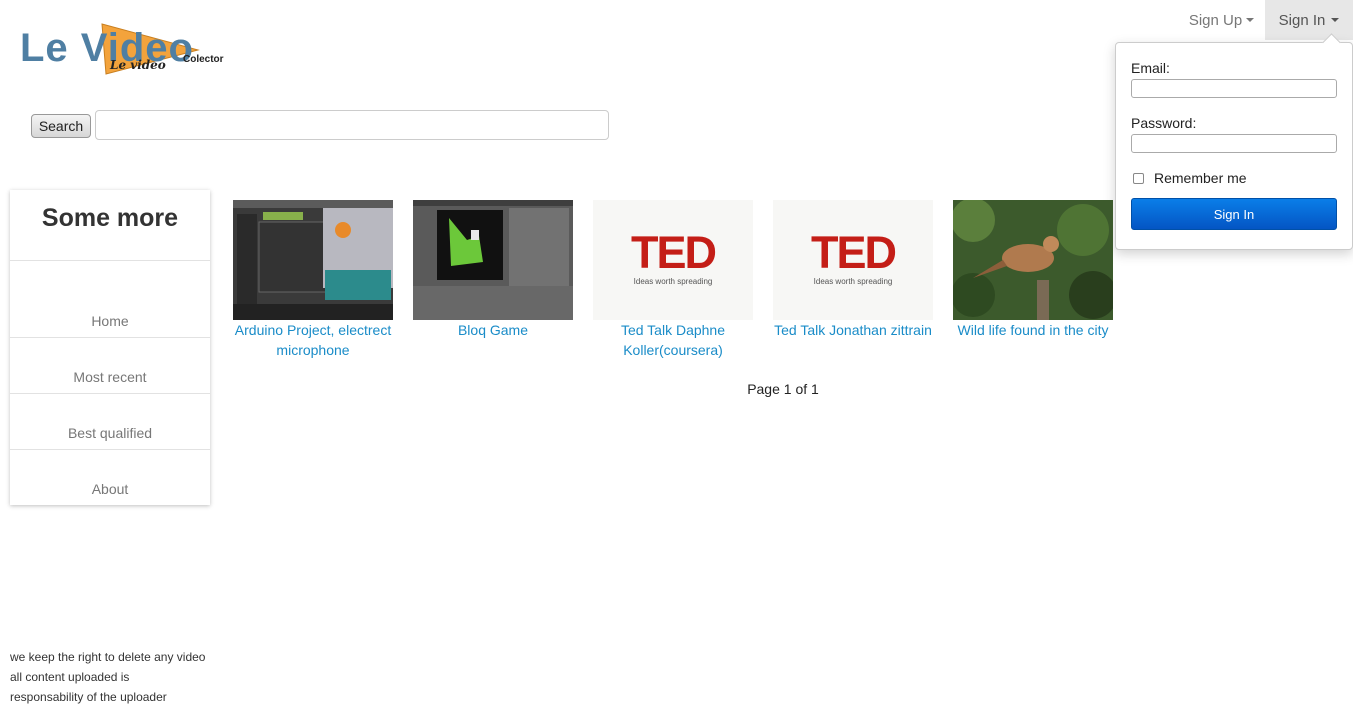 The height and width of the screenshot is (715, 1353). I want to click on video-card: Bloq Game, so click(493, 270).